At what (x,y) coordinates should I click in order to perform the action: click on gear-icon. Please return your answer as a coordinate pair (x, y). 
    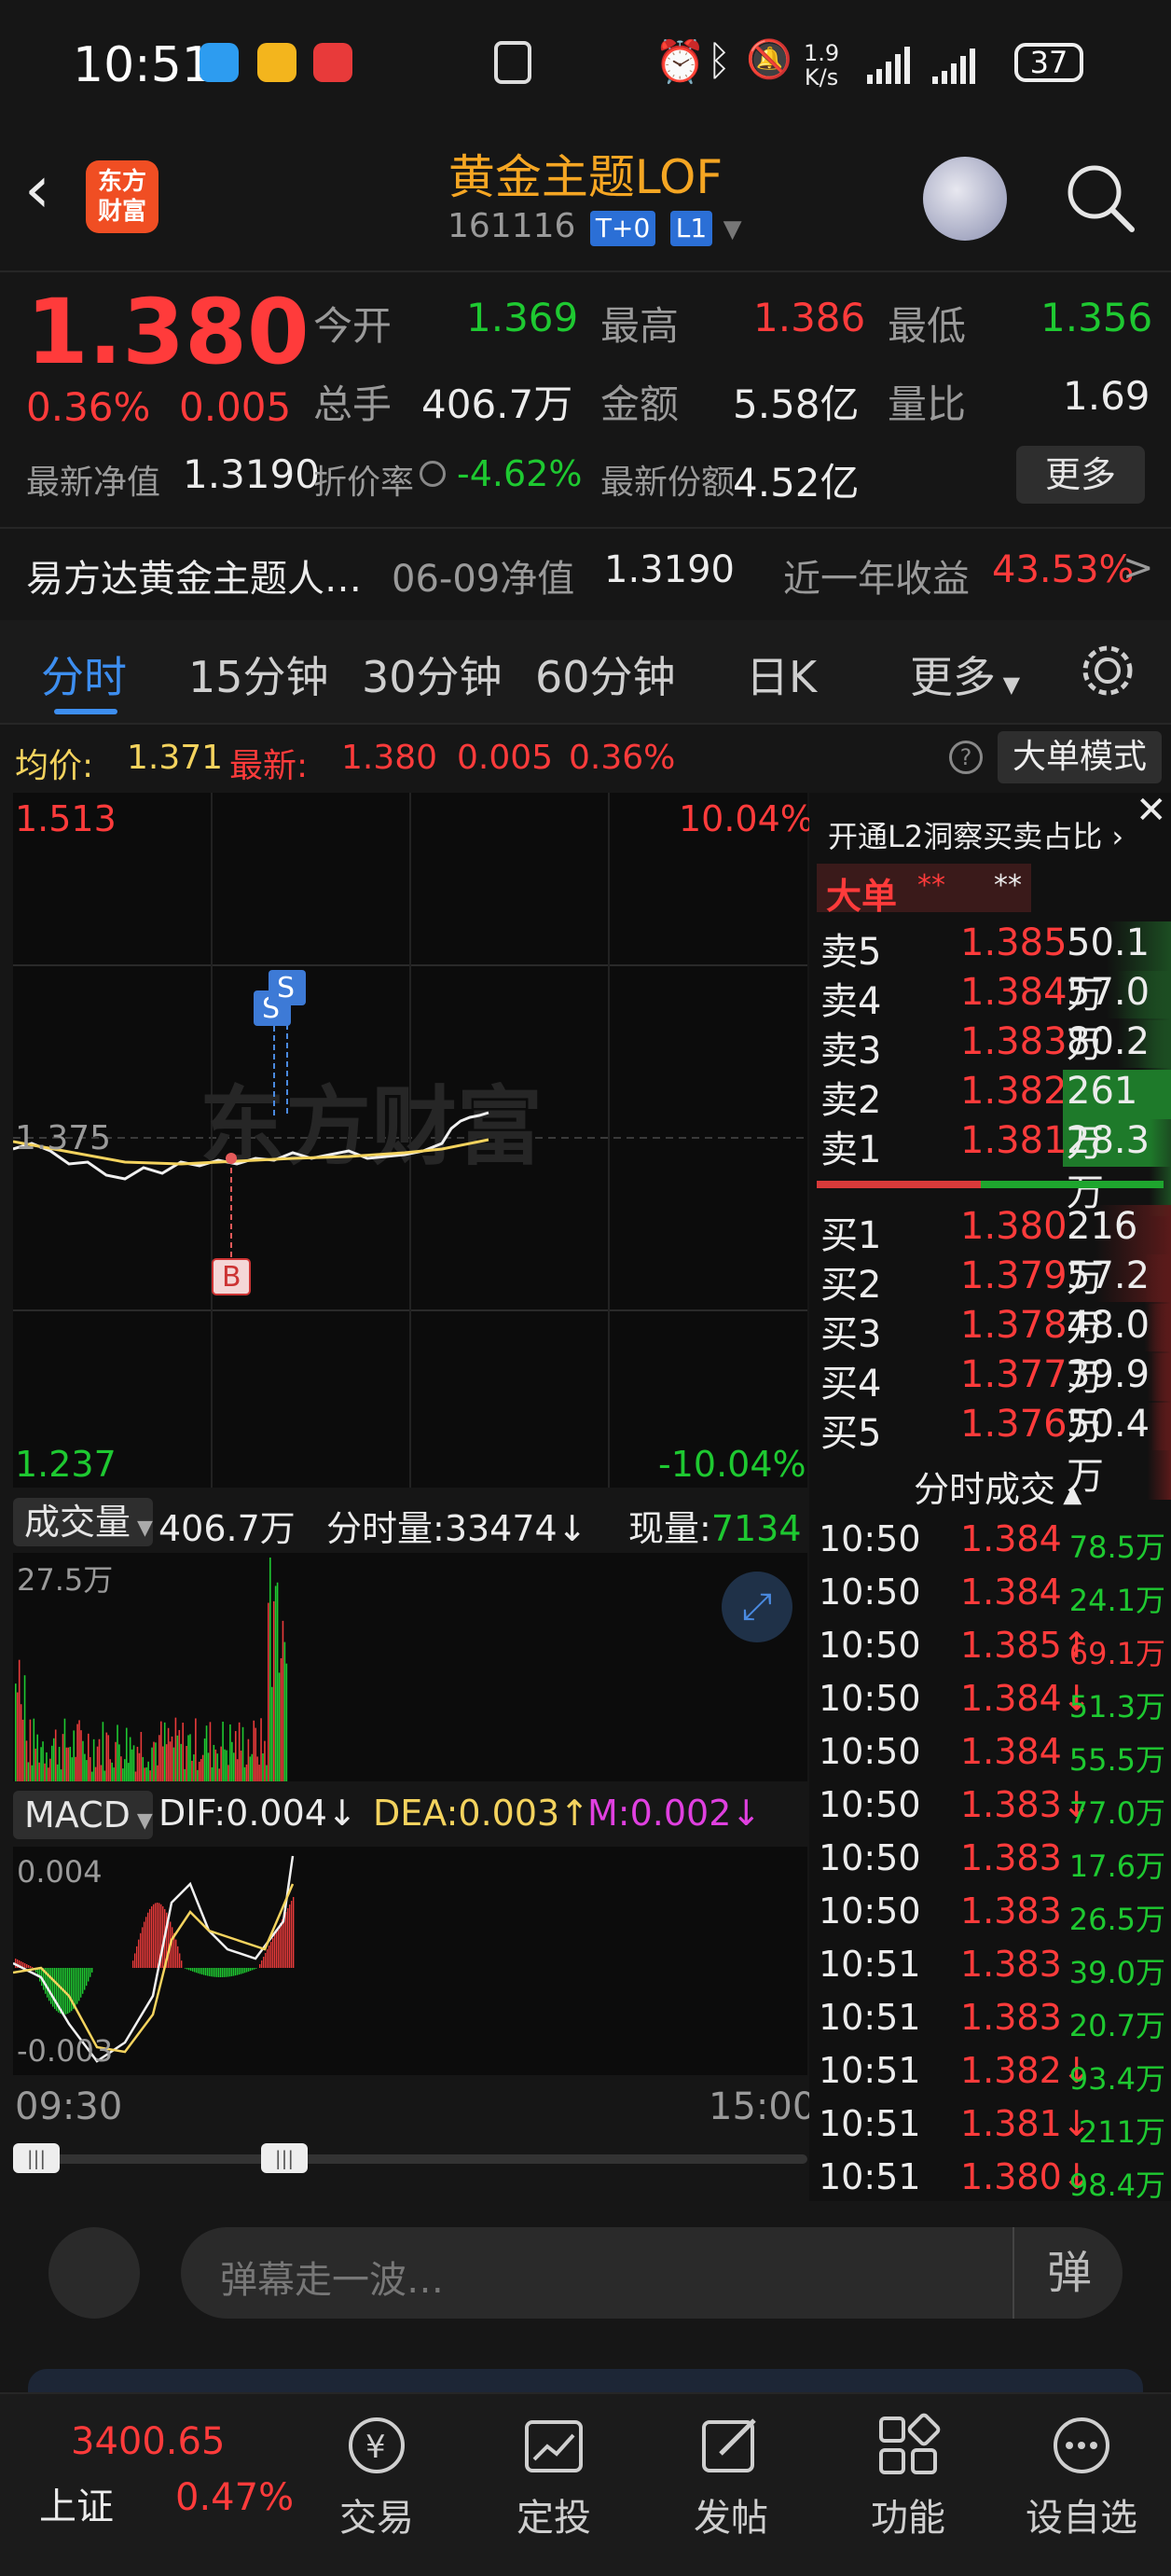
    Looking at the image, I should click on (1107, 670).